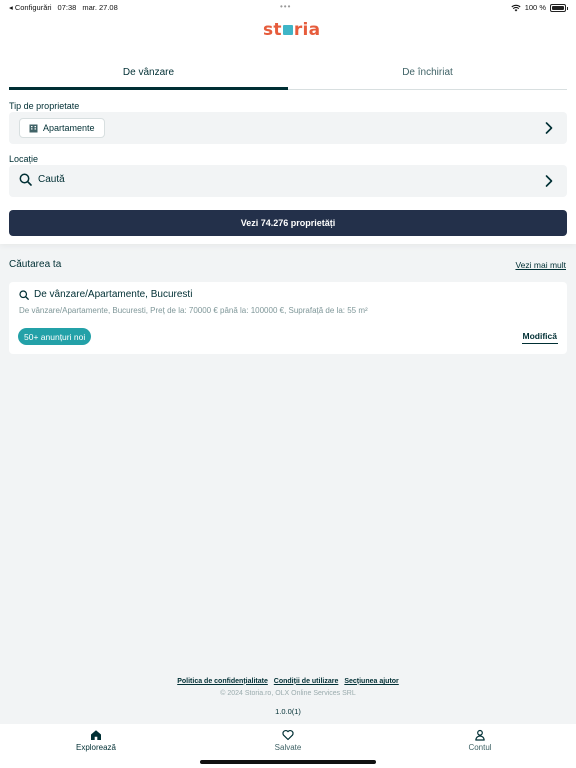  Describe the element at coordinates (516, 7) in the screenshot. I see `wifi-icon` at that location.